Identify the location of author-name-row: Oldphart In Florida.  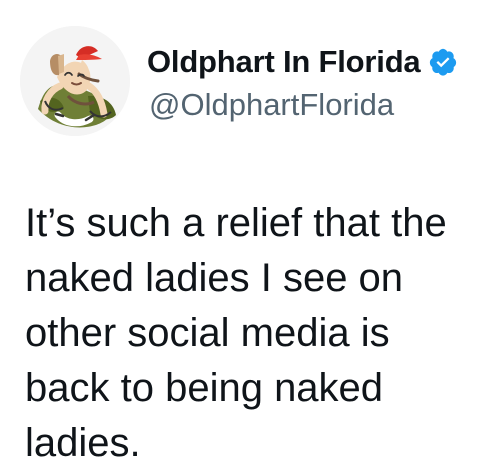
(302, 62).